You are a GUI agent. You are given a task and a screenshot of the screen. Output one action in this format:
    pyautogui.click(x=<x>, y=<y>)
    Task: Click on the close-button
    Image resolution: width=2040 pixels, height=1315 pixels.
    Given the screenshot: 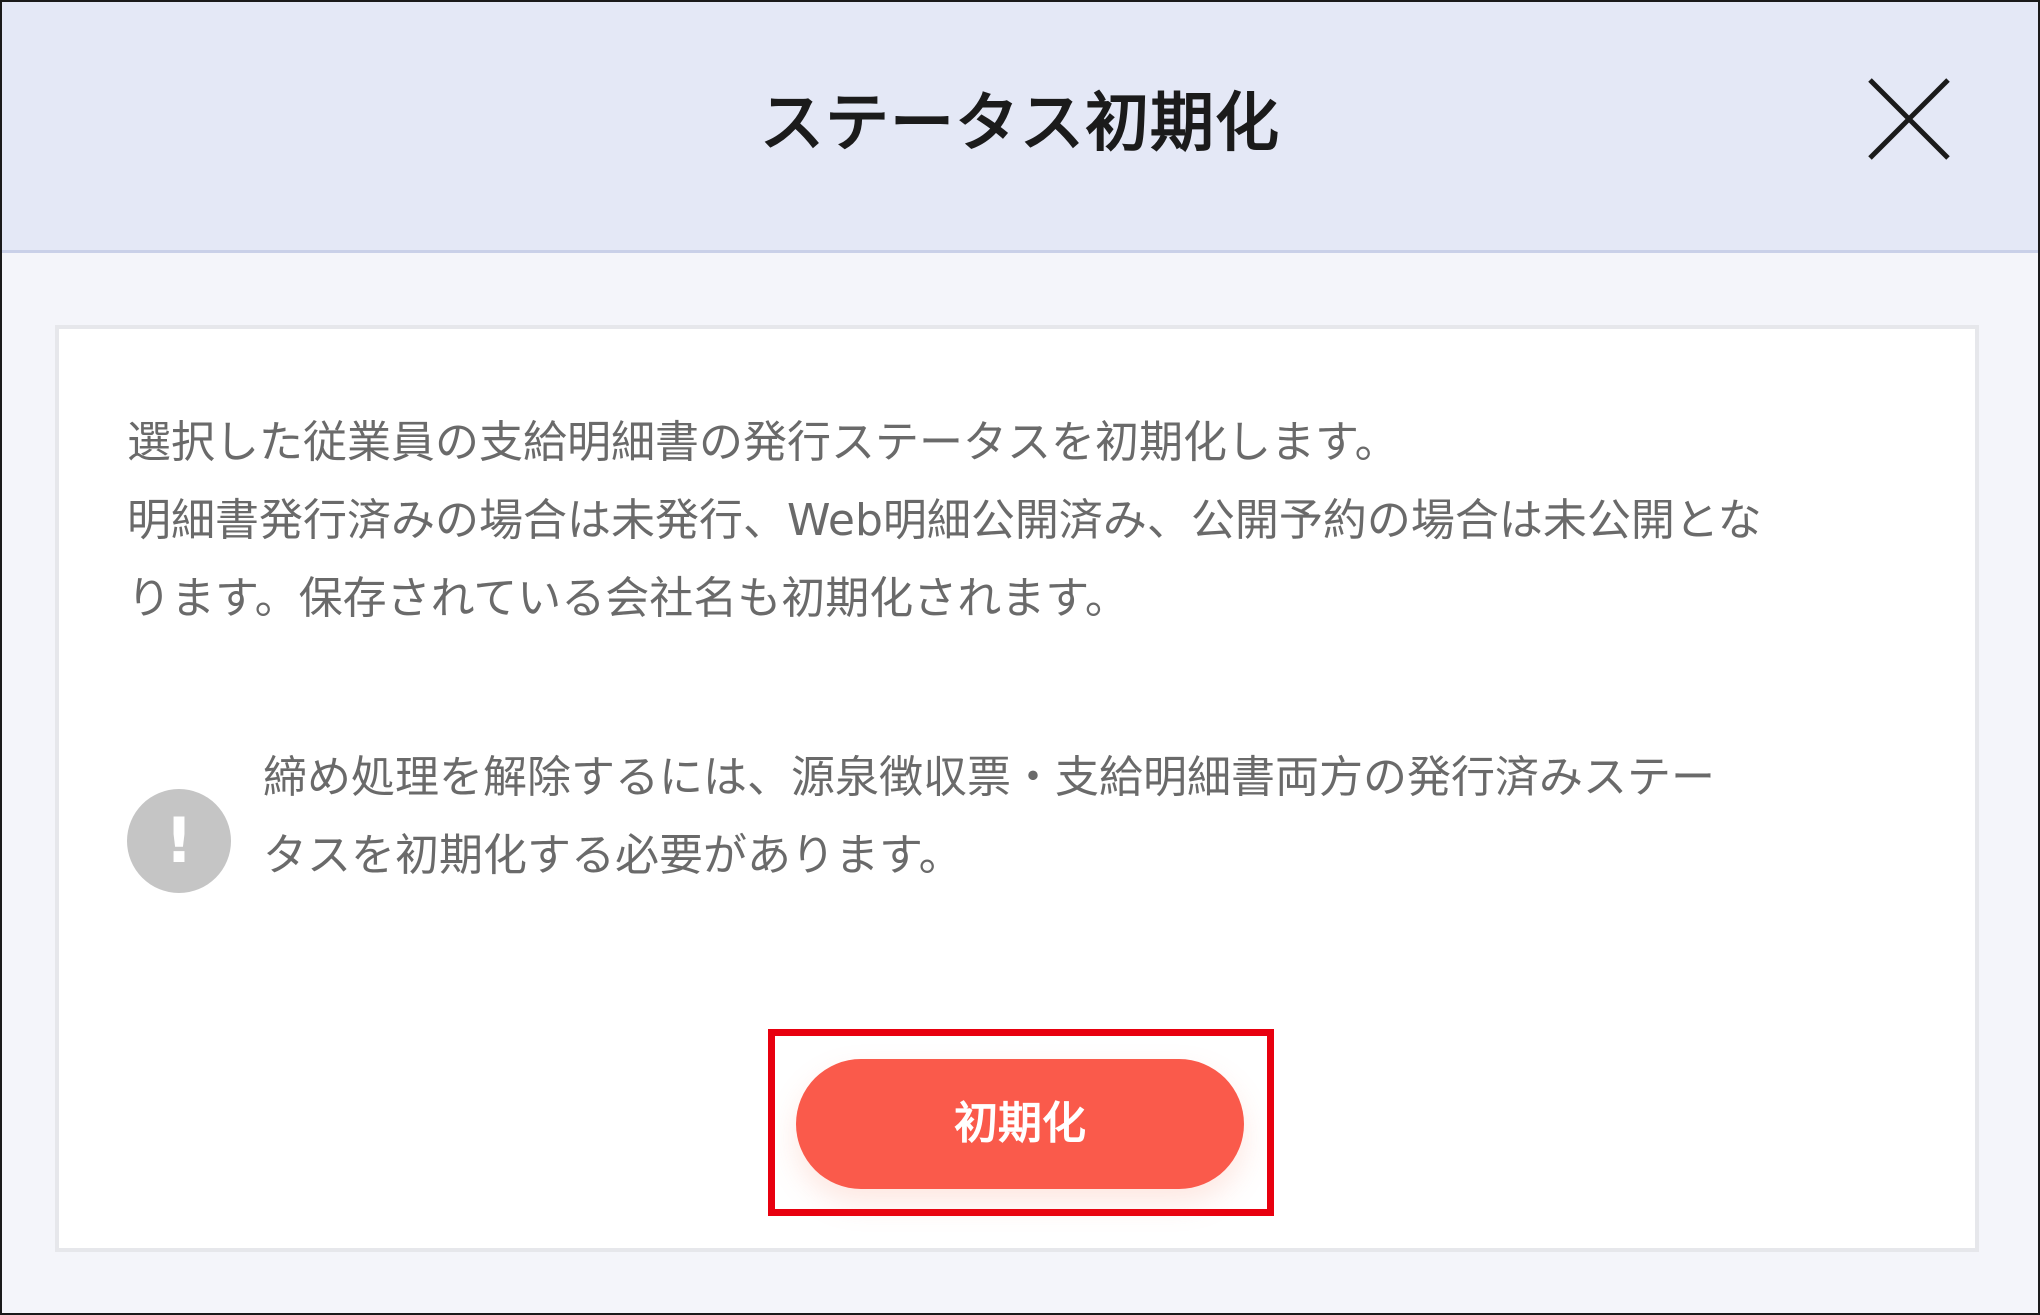 What is the action you would take?
    pyautogui.click(x=1909, y=119)
    